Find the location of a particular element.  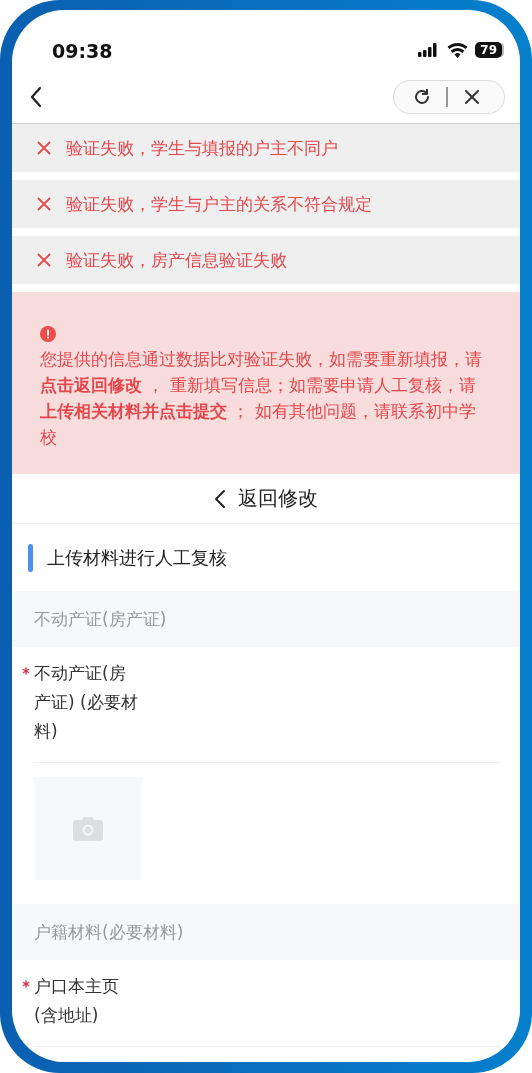

accent-bar is located at coordinates (30, 557).